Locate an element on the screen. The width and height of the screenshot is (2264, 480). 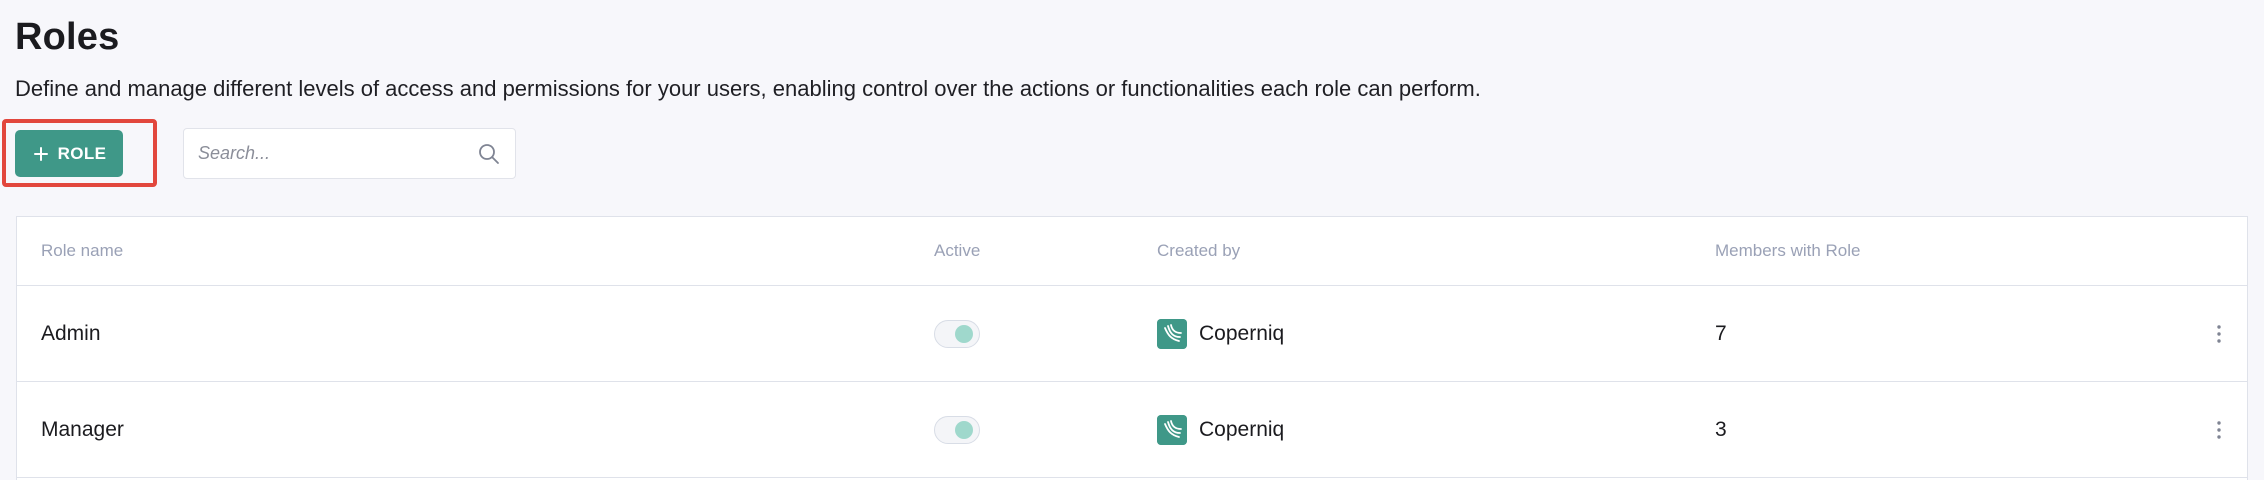
members-cell: 3 is located at coordinates (1721, 429).